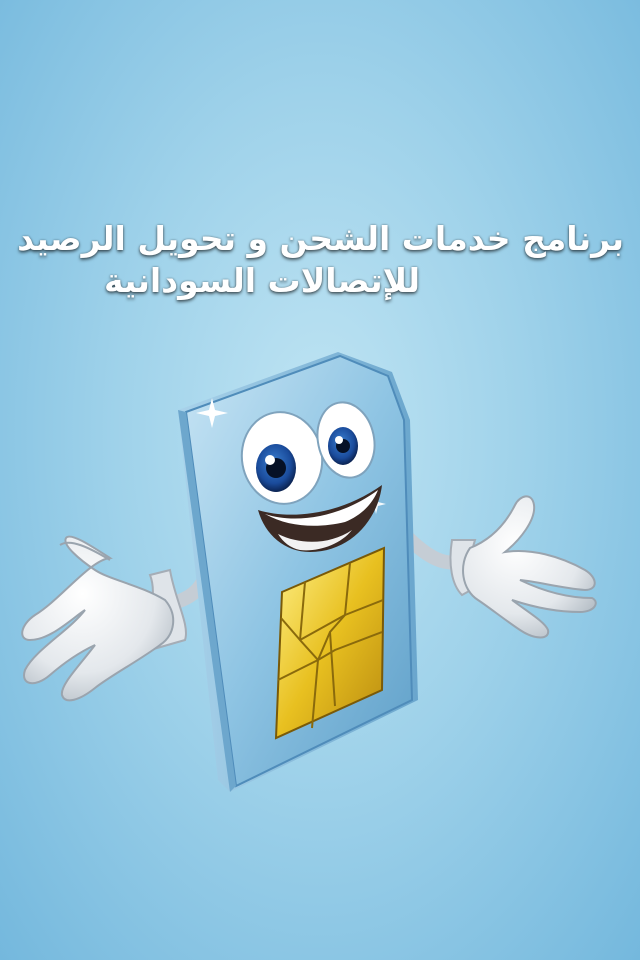 The image size is (640, 960). Describe the element at coordinates (104, 618) in the screenshot. I see `left-glove` at that location.